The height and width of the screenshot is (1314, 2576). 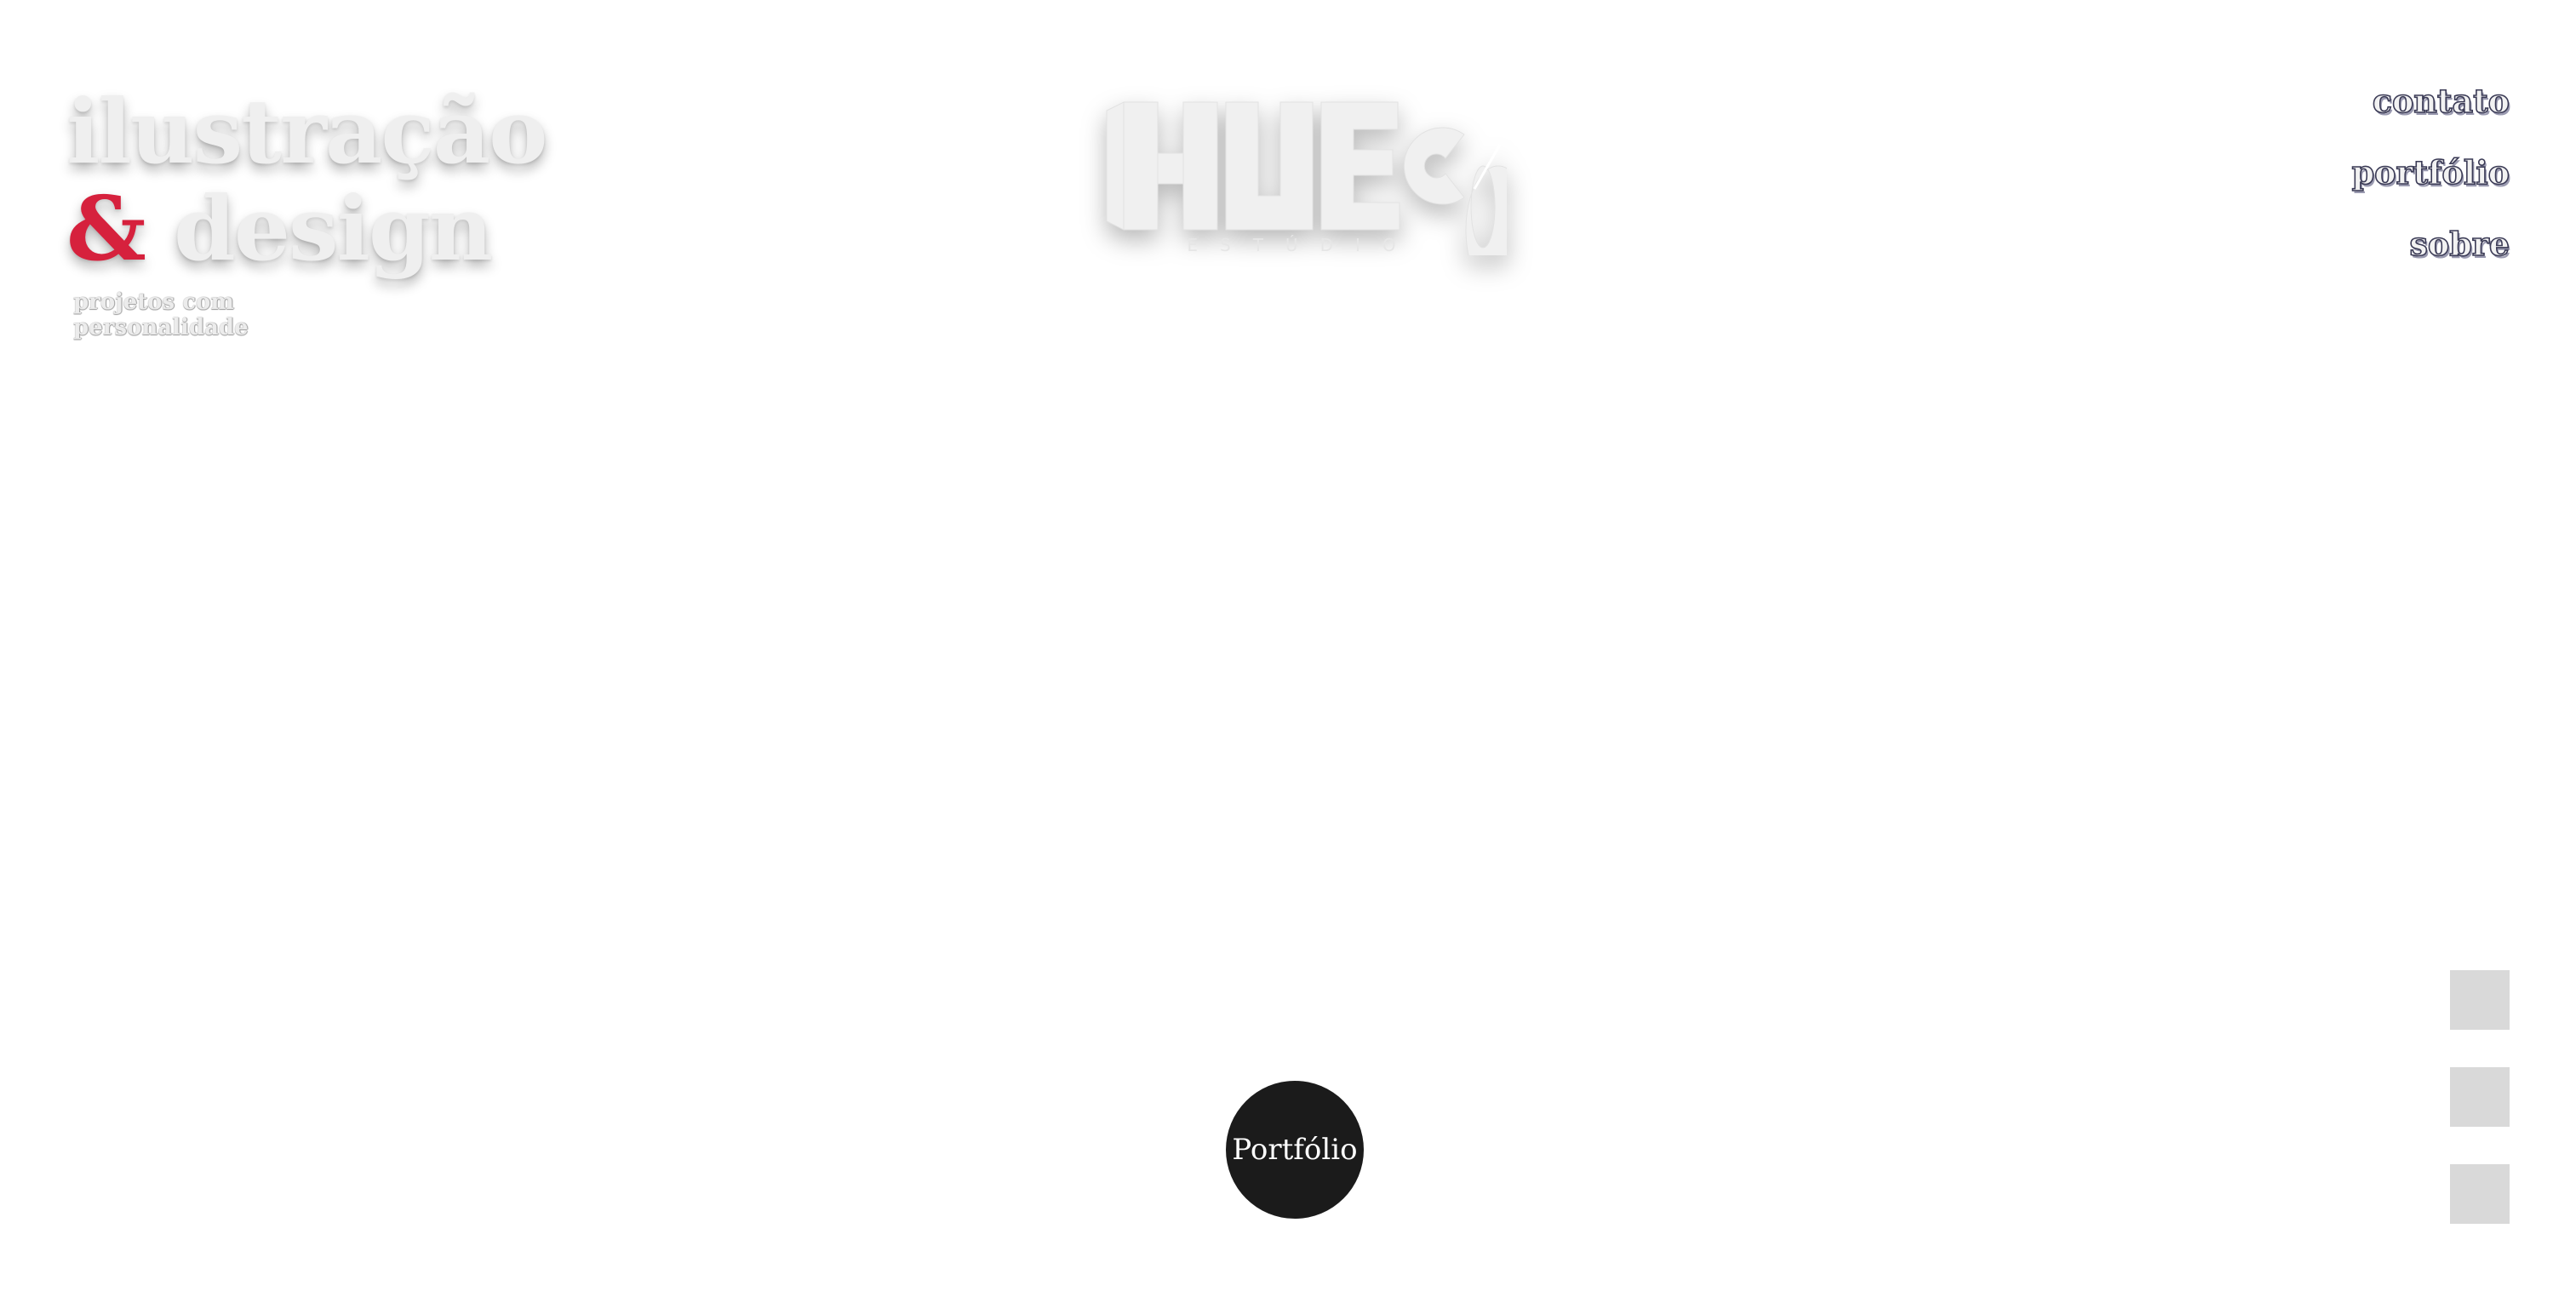 I want to click on social-links, so click(x=2480, y=1115).